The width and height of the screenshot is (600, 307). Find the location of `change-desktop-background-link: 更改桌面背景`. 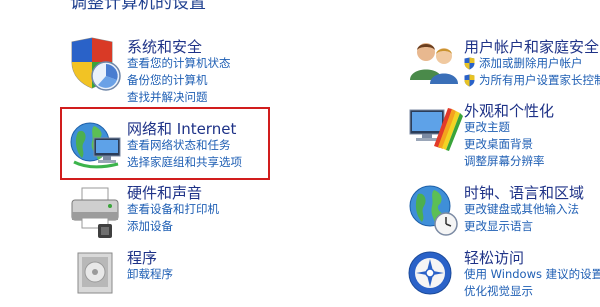

change-desktop-background-link: 更改桌面背景 is located at coordinates (504, 144).